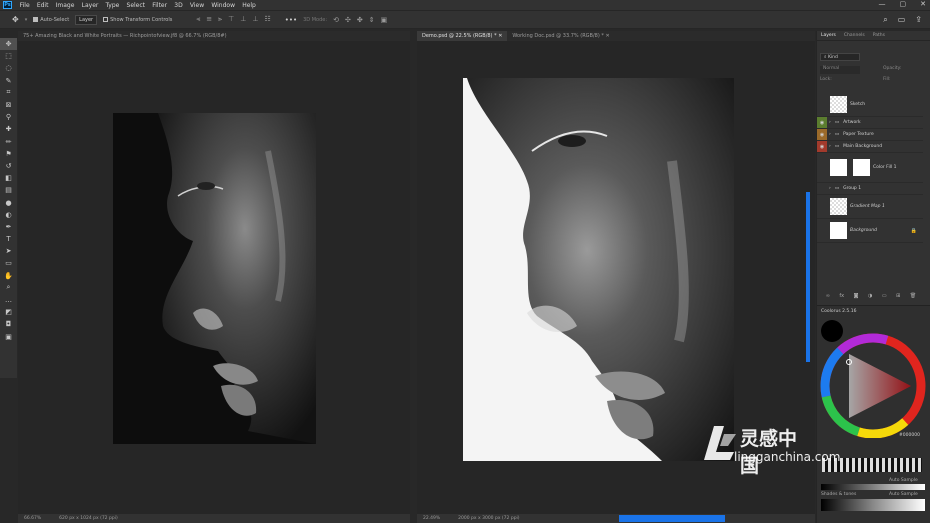 Image resolution: width=930 pixels, height=523 pixels. What do you see at coordinates (8, 154) in the screenshot?
I see `stamp-icon: ⚑` at bounding box center [8, 154].